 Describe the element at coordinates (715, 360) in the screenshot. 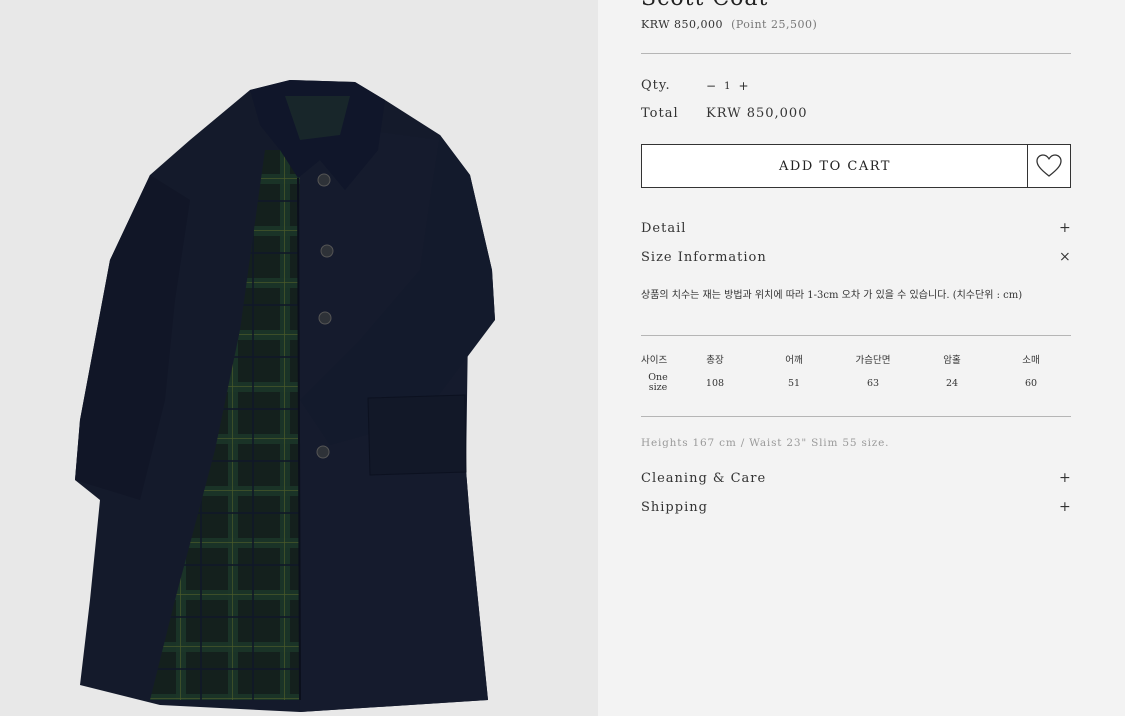

I see `size-header-cell: 총장` at that location.